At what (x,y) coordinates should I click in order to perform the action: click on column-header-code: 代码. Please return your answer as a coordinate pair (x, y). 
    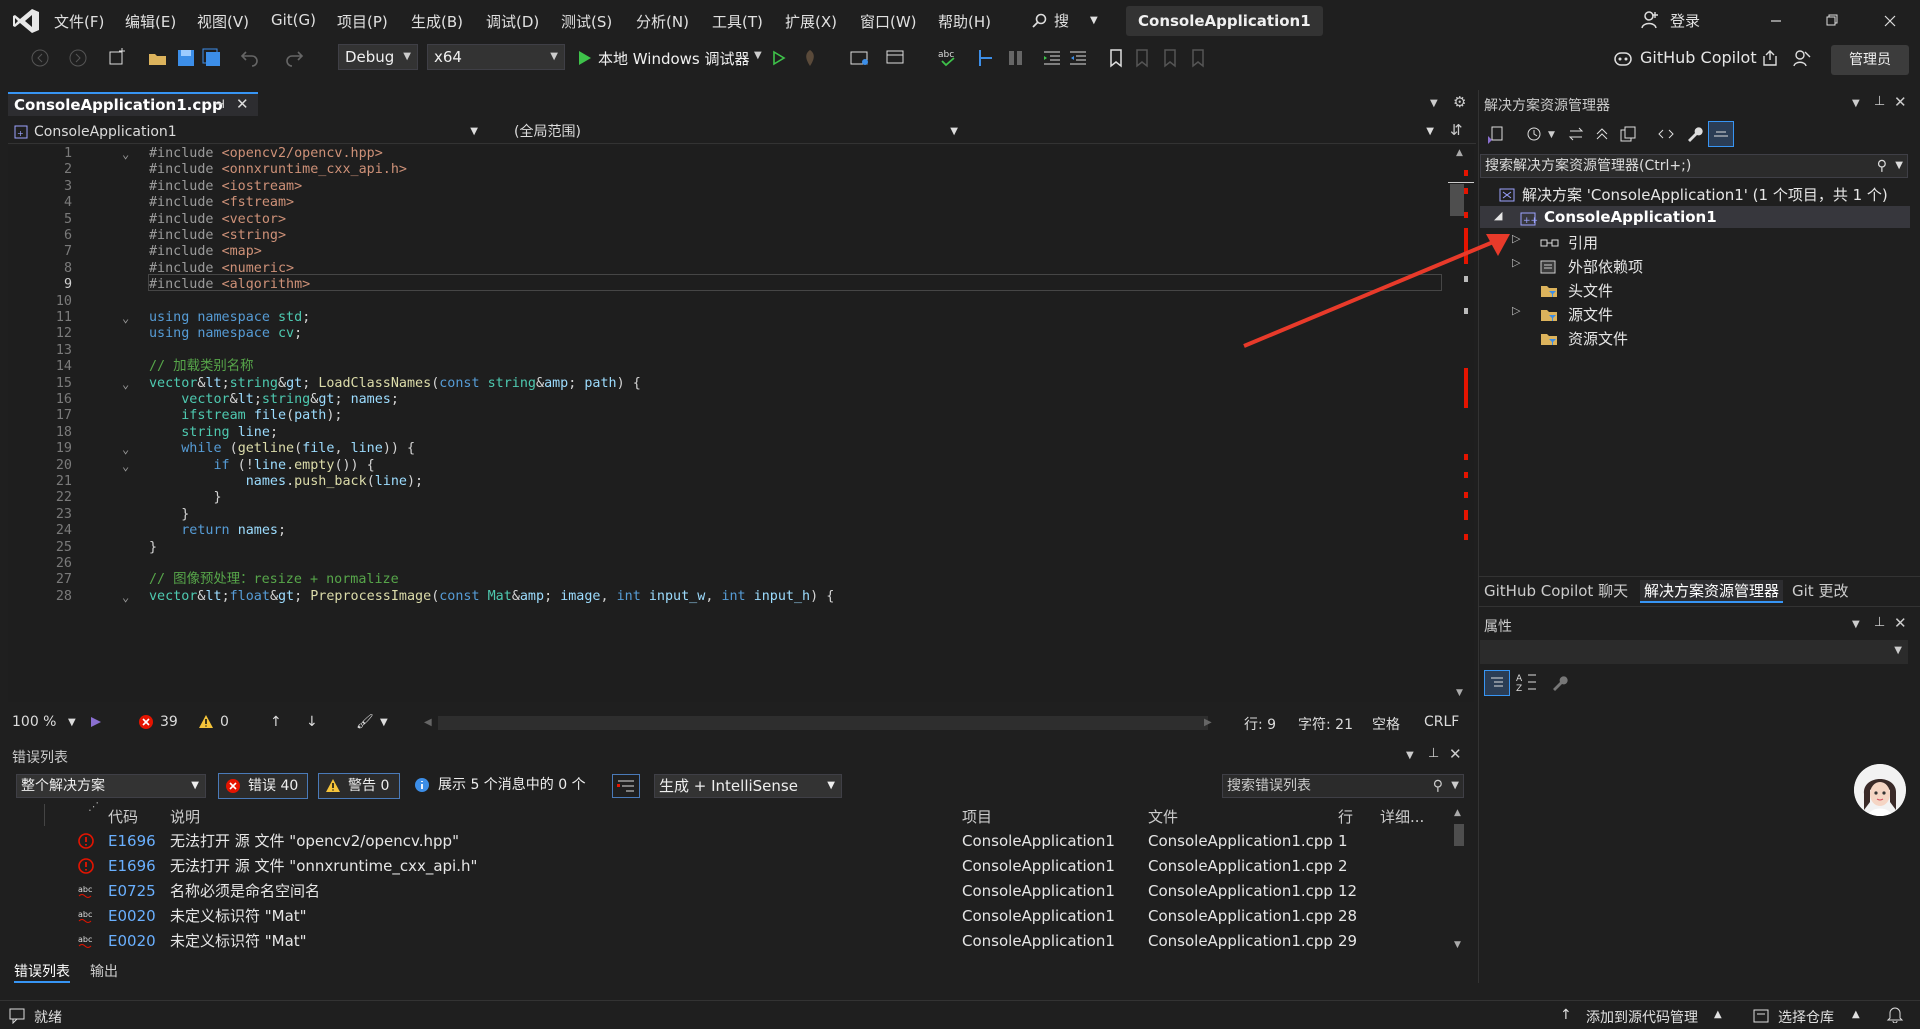
    Looking at the image, I should click on (123, 816).